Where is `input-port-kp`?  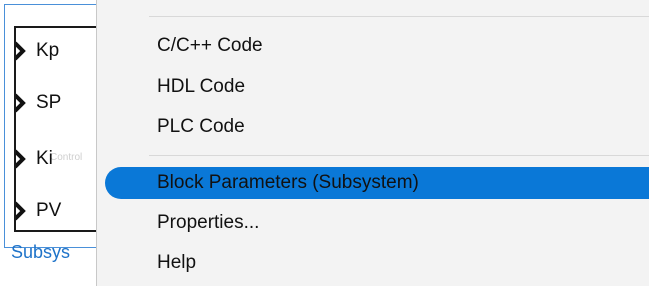 input-port-kp is located at coordinates (27, 51).